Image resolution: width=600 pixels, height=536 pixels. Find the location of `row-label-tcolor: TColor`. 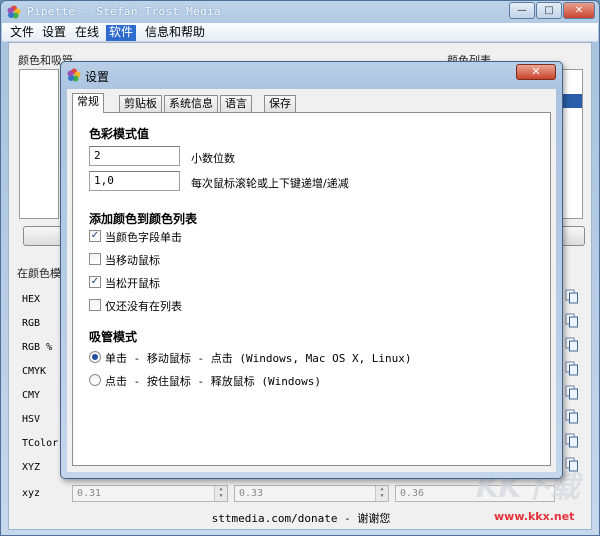

row-label-tcolor: TColor is located at coordinates (40, 443).